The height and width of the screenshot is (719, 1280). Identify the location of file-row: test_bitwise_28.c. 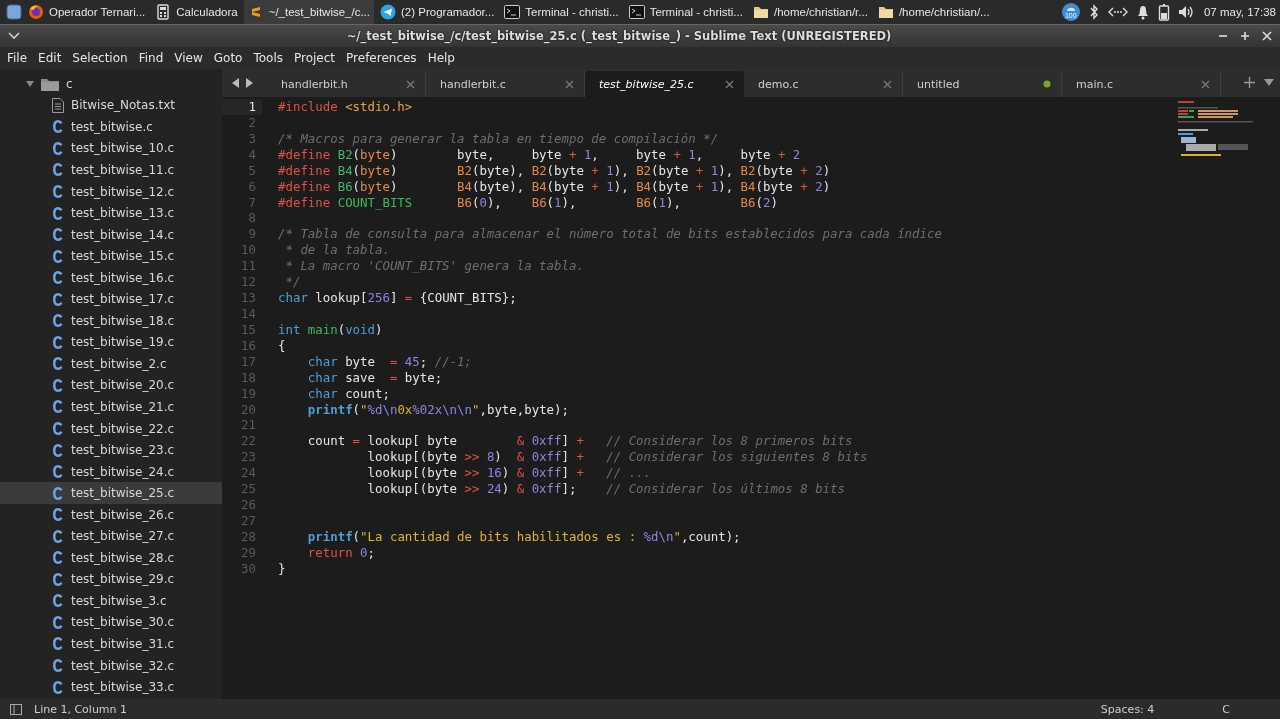
(111, 558).